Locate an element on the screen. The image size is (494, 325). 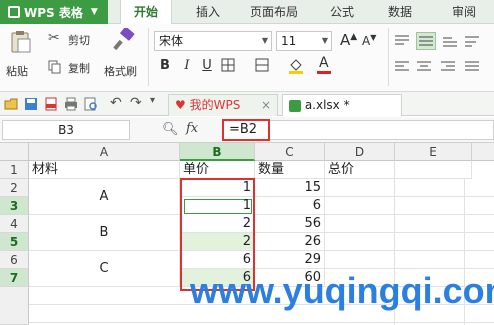
justify-button is located at coordinates (472, 67).